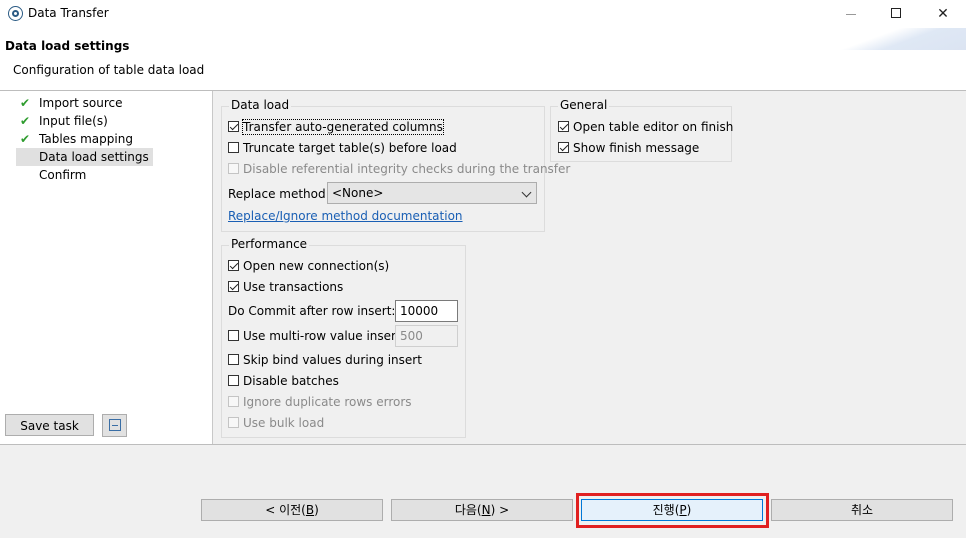 Image resolution: width=966 pixels, height=538 pixels. What do you see at coordinates (314, 336) in the screenshot?
I see `multi-row-insert-checkbox: Use multi-row value insert` at bounding box center [314, 336].